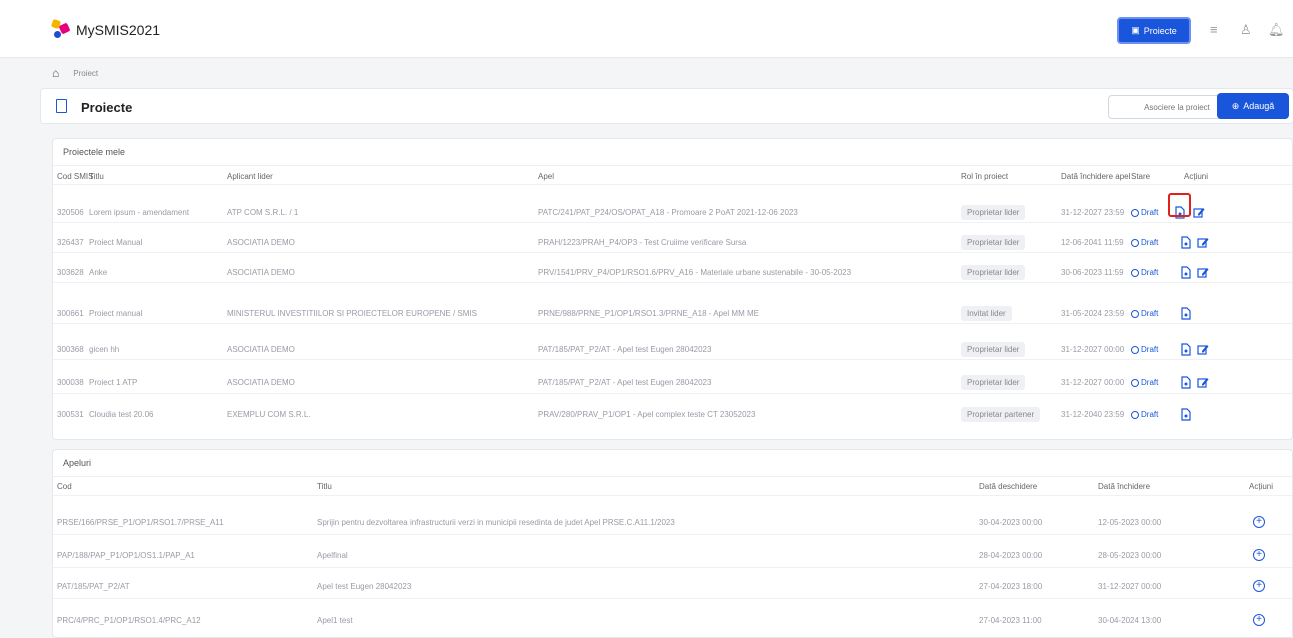 Image resolution: width=1293 pixels, height=638 pixels. Describe the element at coordinates (70, 349) in the screenshot. I see `cell-cod: 300368` at that location.